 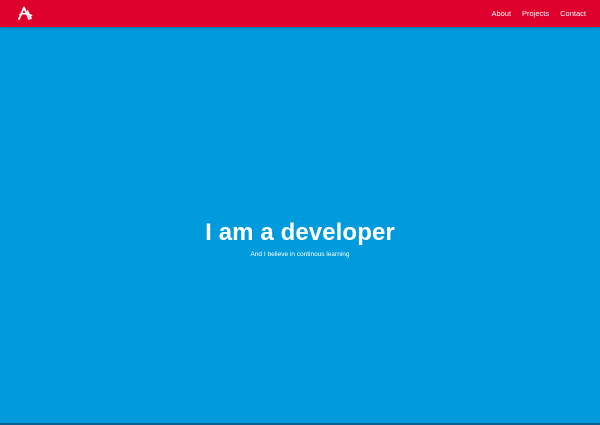 I want to click on navbar: About Projects Contact, so click(x=300, y=13).